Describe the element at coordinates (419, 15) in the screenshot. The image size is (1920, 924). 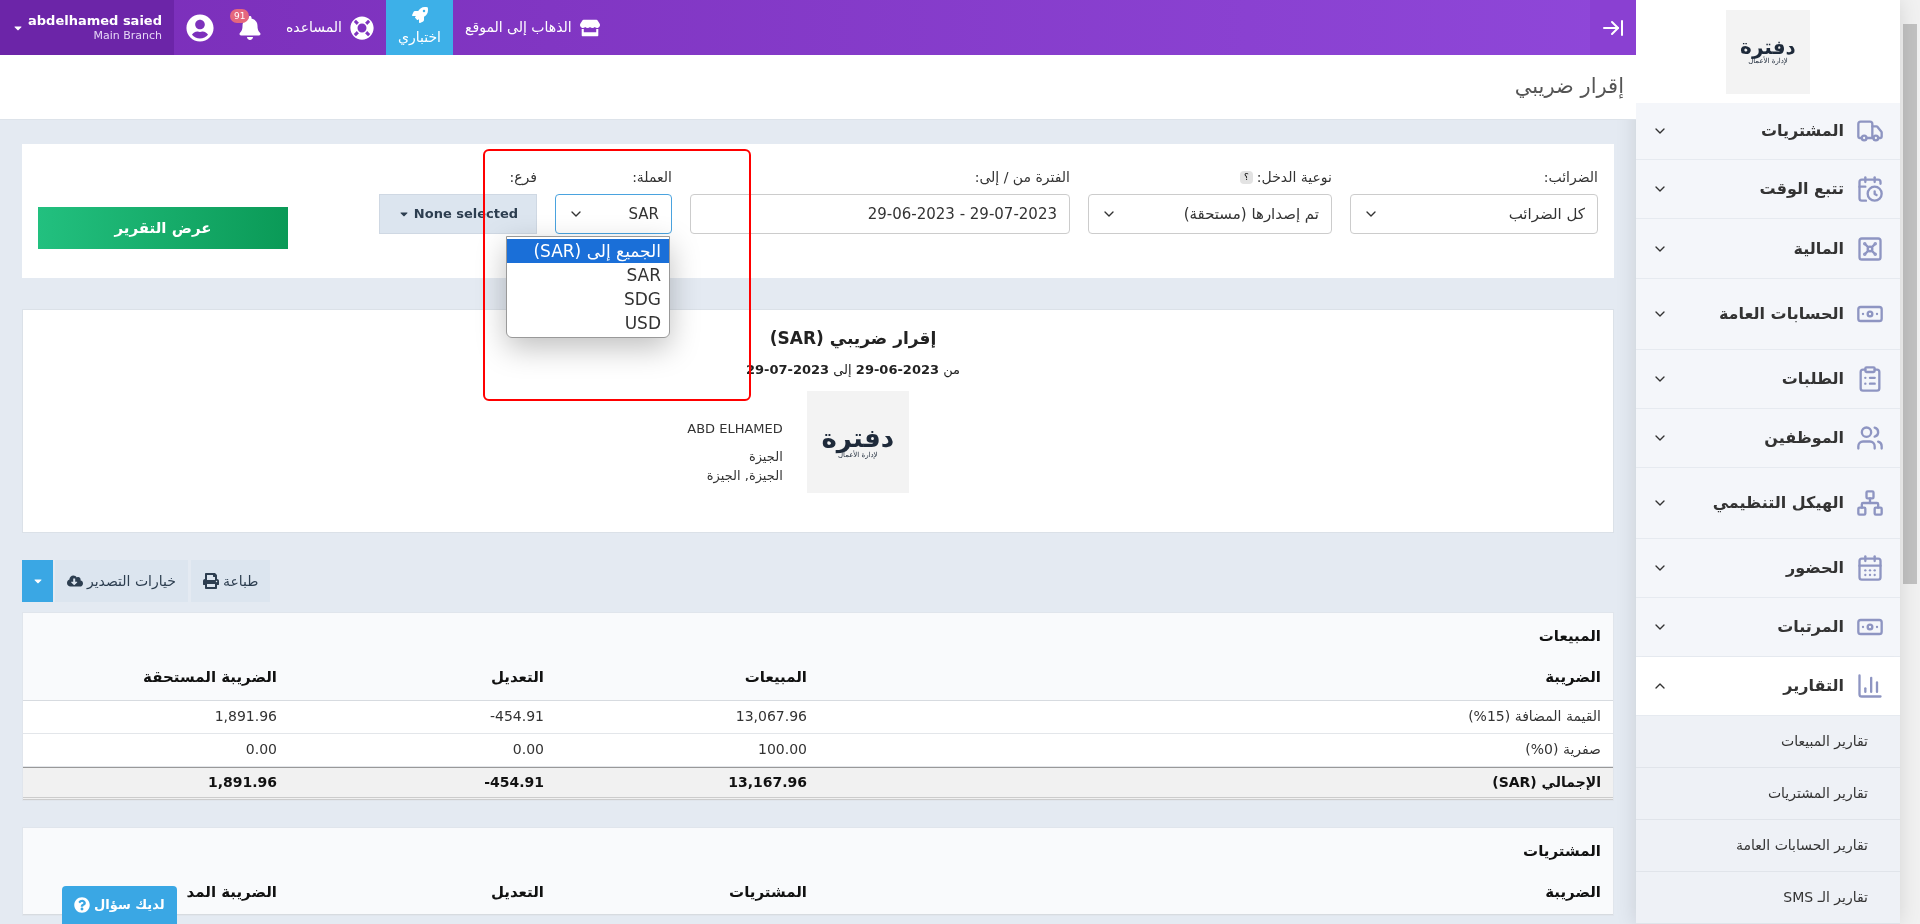
I see `rocket-icon` at that location.